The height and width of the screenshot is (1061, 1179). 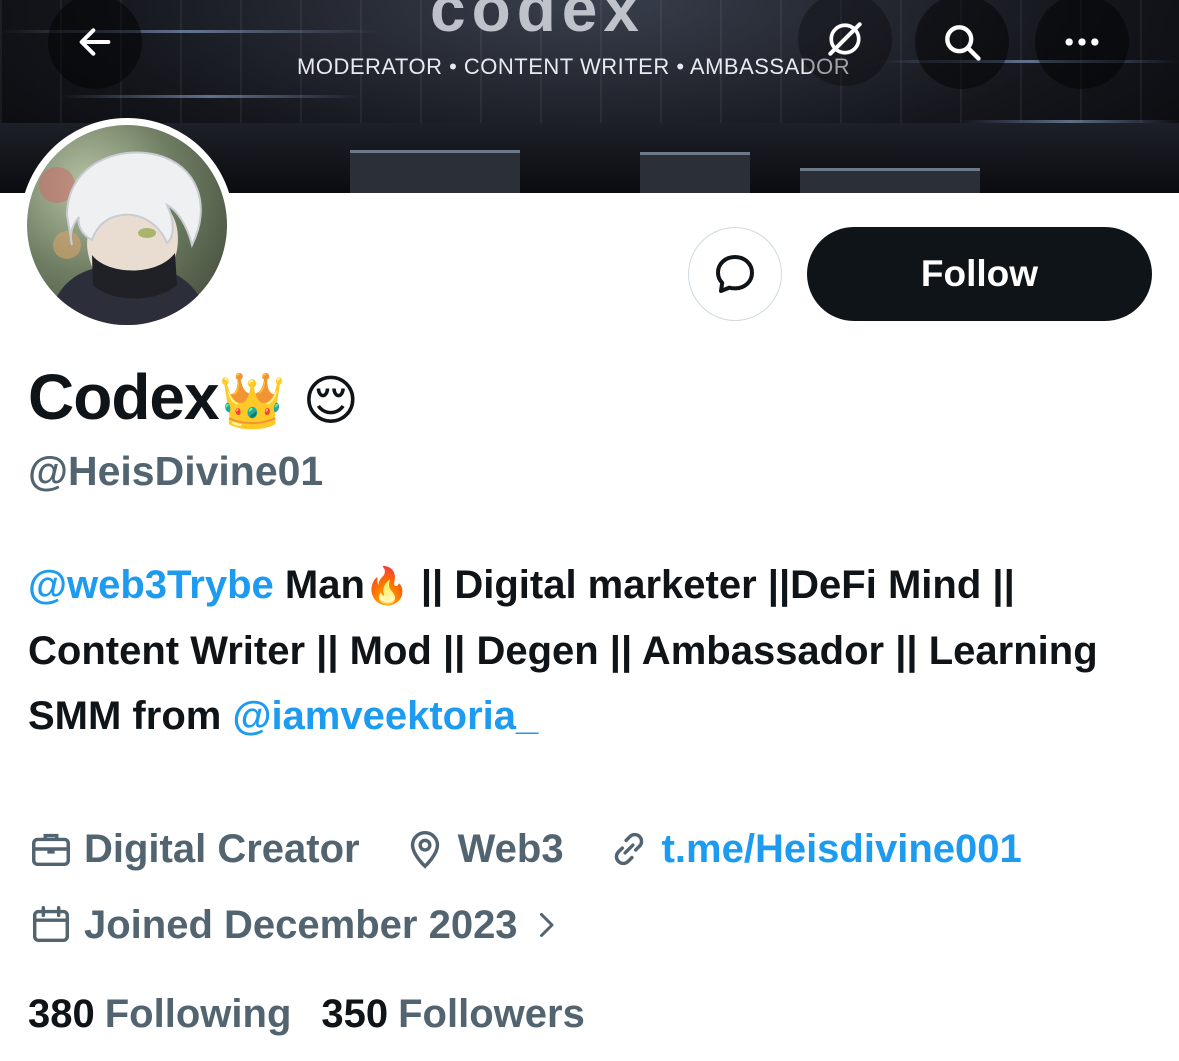 What do you see at coordinates (95, 42) in the screenshot?
I see `arrow-left-icon` at bounding box center [95, 42].